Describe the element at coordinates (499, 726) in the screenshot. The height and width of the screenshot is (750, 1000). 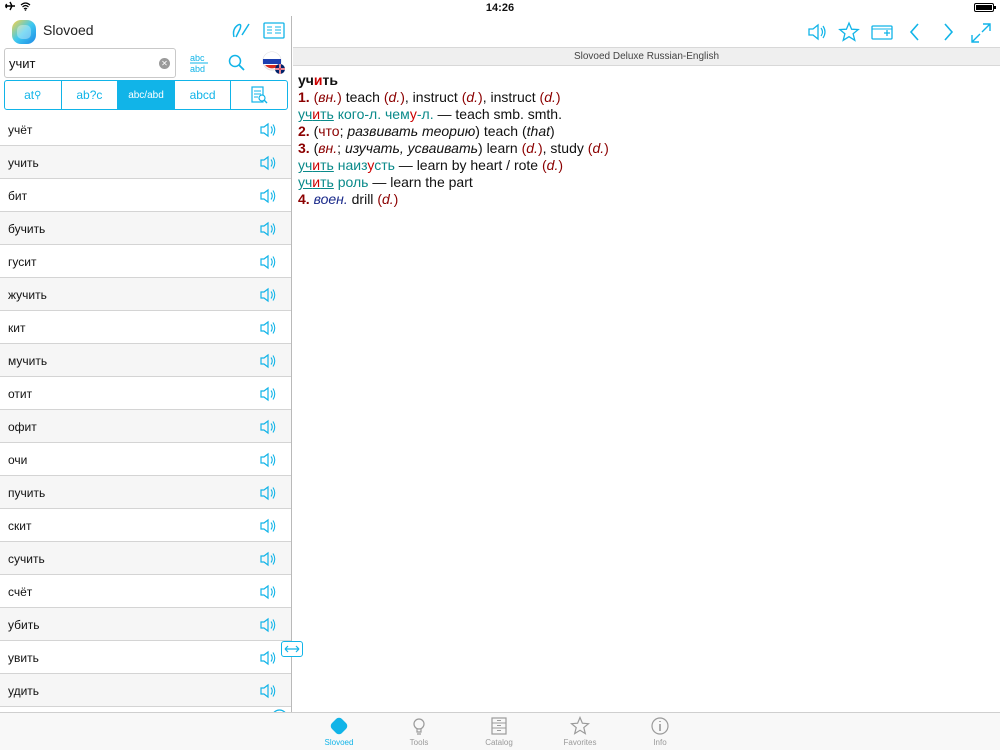
I see `catalog-icon` at that location.